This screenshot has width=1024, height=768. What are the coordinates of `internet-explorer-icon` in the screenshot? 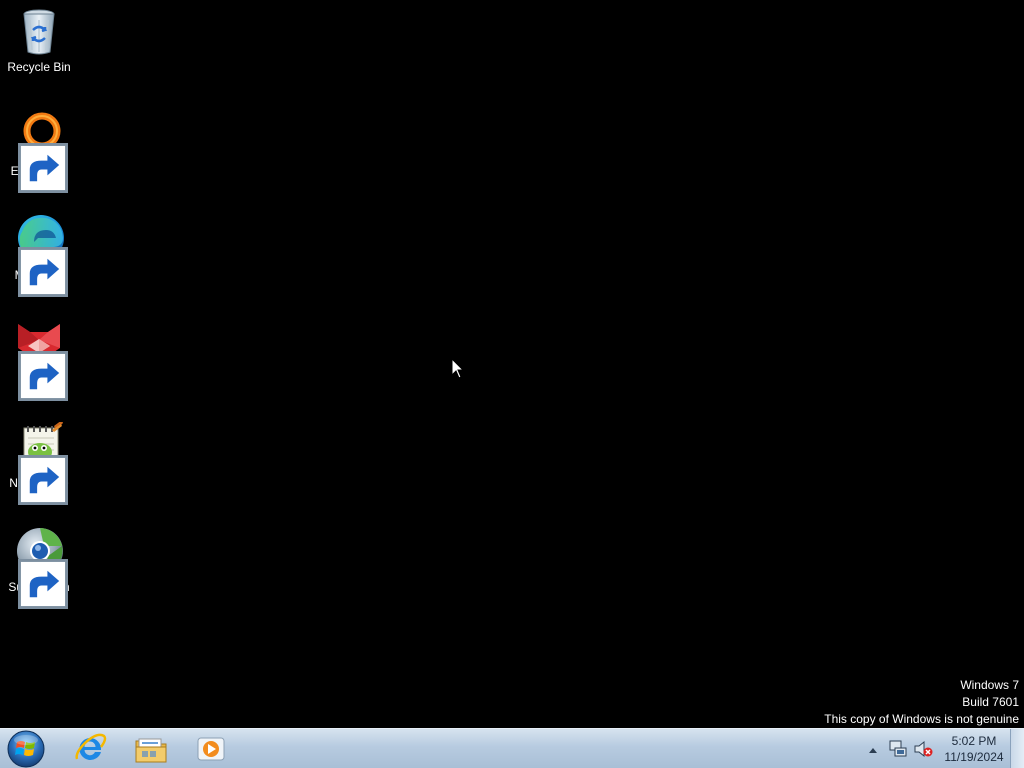 It's located at (91, 746).